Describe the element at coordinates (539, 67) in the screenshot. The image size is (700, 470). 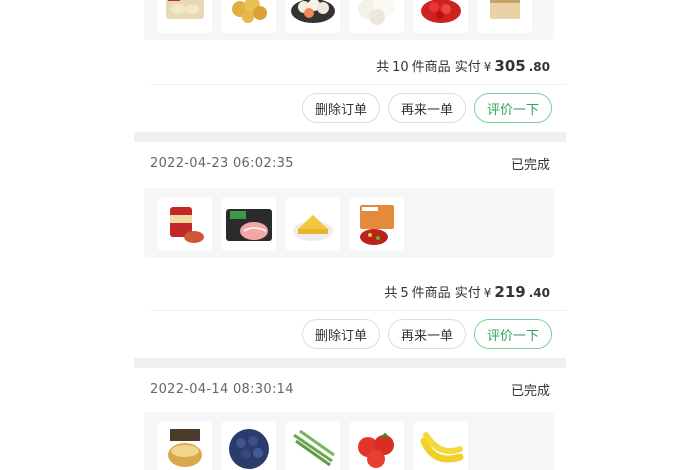
I see `price-decimal: .80` at that location.